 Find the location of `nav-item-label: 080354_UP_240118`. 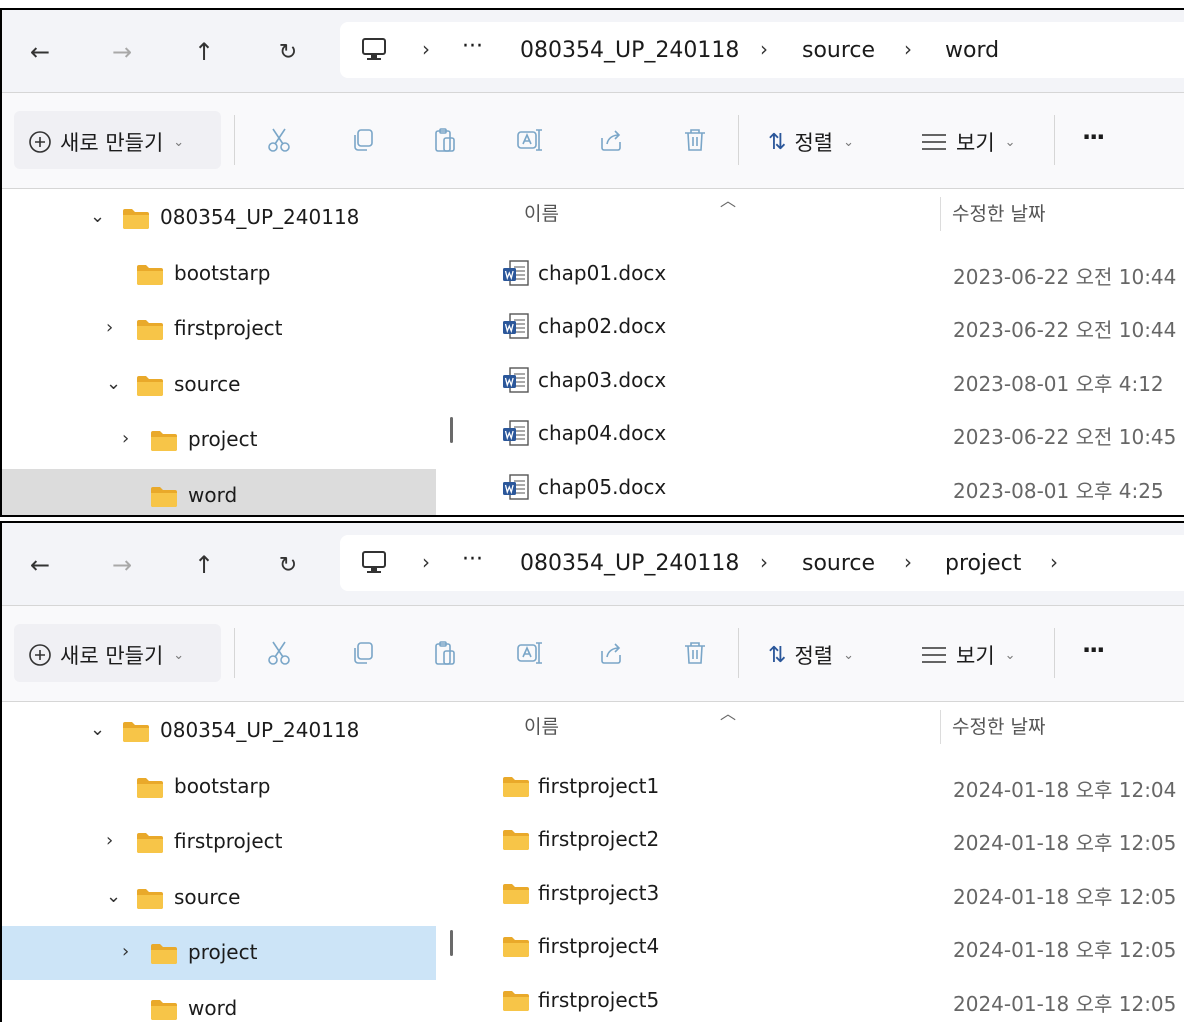

nav-item-label: 080354_UP_240118 is located at coordinates (260, 217).